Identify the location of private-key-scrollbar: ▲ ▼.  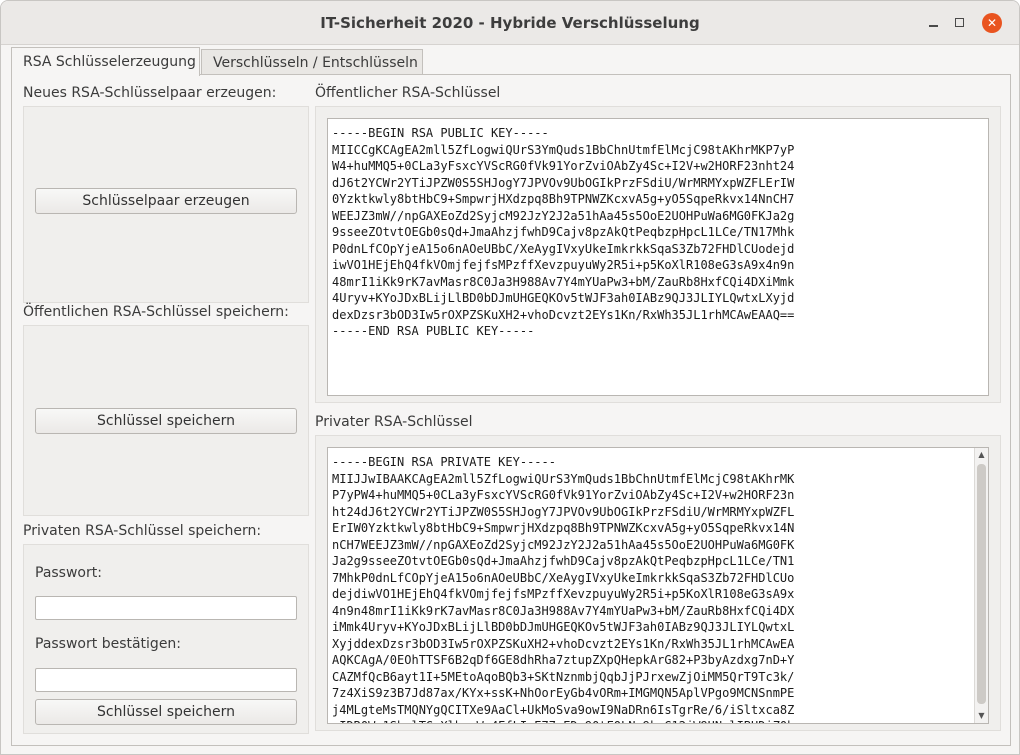
(981, 585).